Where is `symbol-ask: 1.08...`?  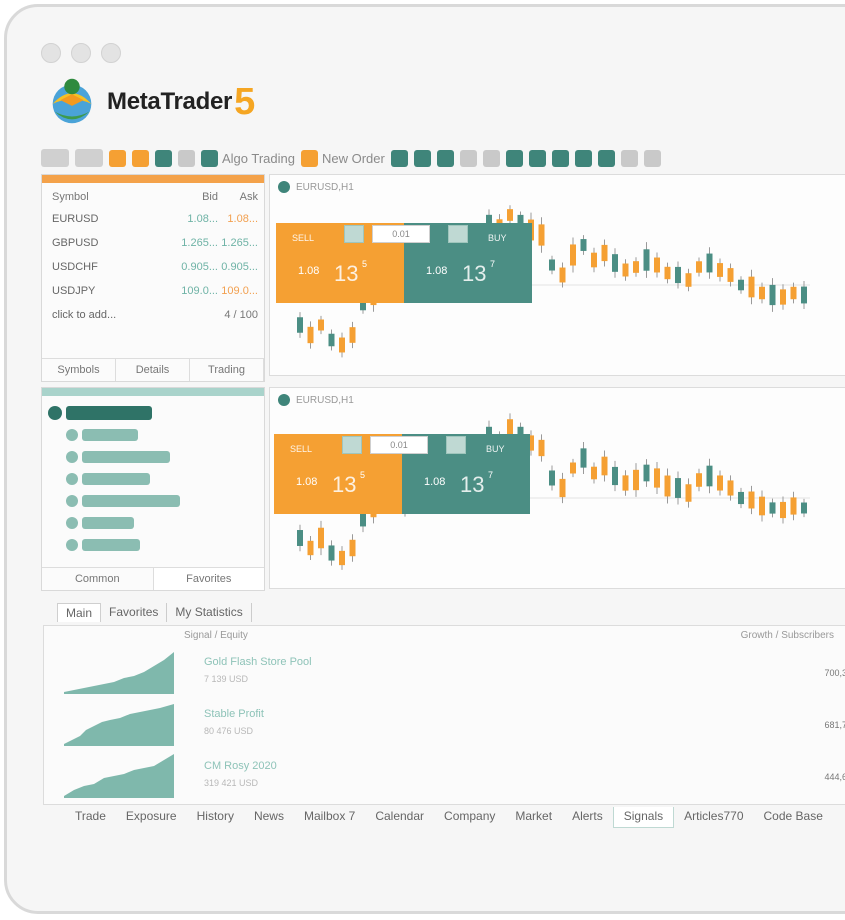
symbol-ask: 1.08... is located at coordinates (242, 219).